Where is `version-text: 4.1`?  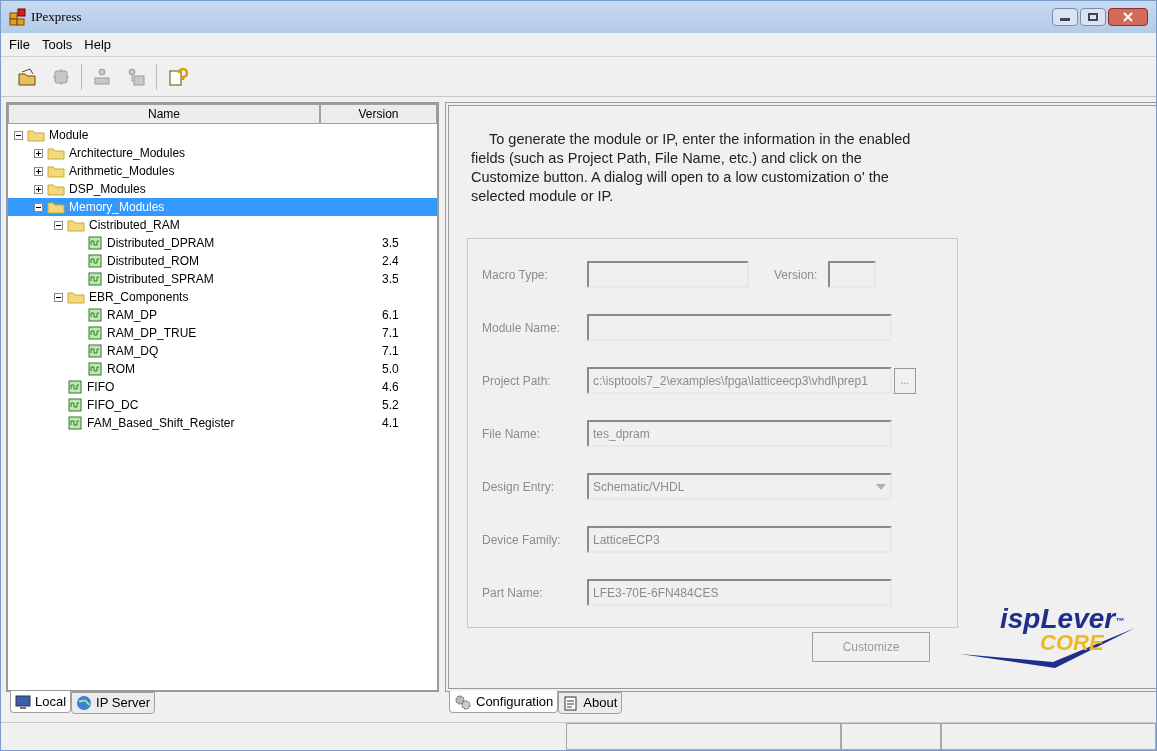 version-text: 4.1 is located at coordinates (390, 423).